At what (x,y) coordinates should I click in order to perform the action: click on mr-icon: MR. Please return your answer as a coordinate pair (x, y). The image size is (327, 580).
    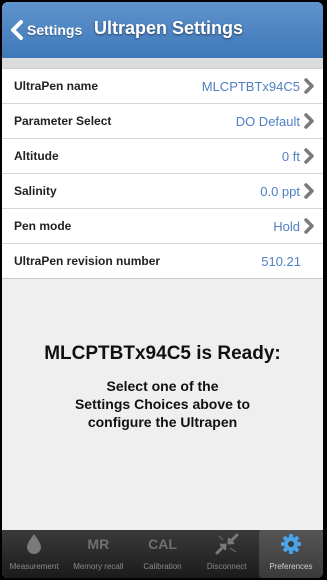
    Looking at the image, I should click on (98, 544).